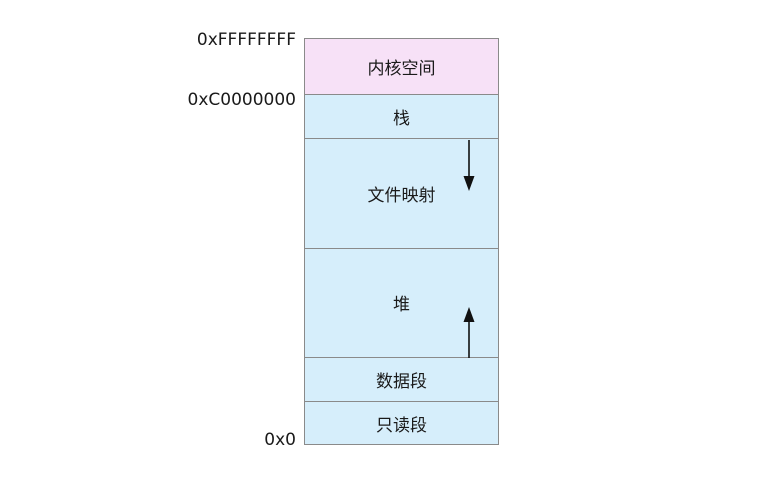 The image size is (774, 491). I want to click on segment-kernel-space: 内核空间, so click(401, 66).